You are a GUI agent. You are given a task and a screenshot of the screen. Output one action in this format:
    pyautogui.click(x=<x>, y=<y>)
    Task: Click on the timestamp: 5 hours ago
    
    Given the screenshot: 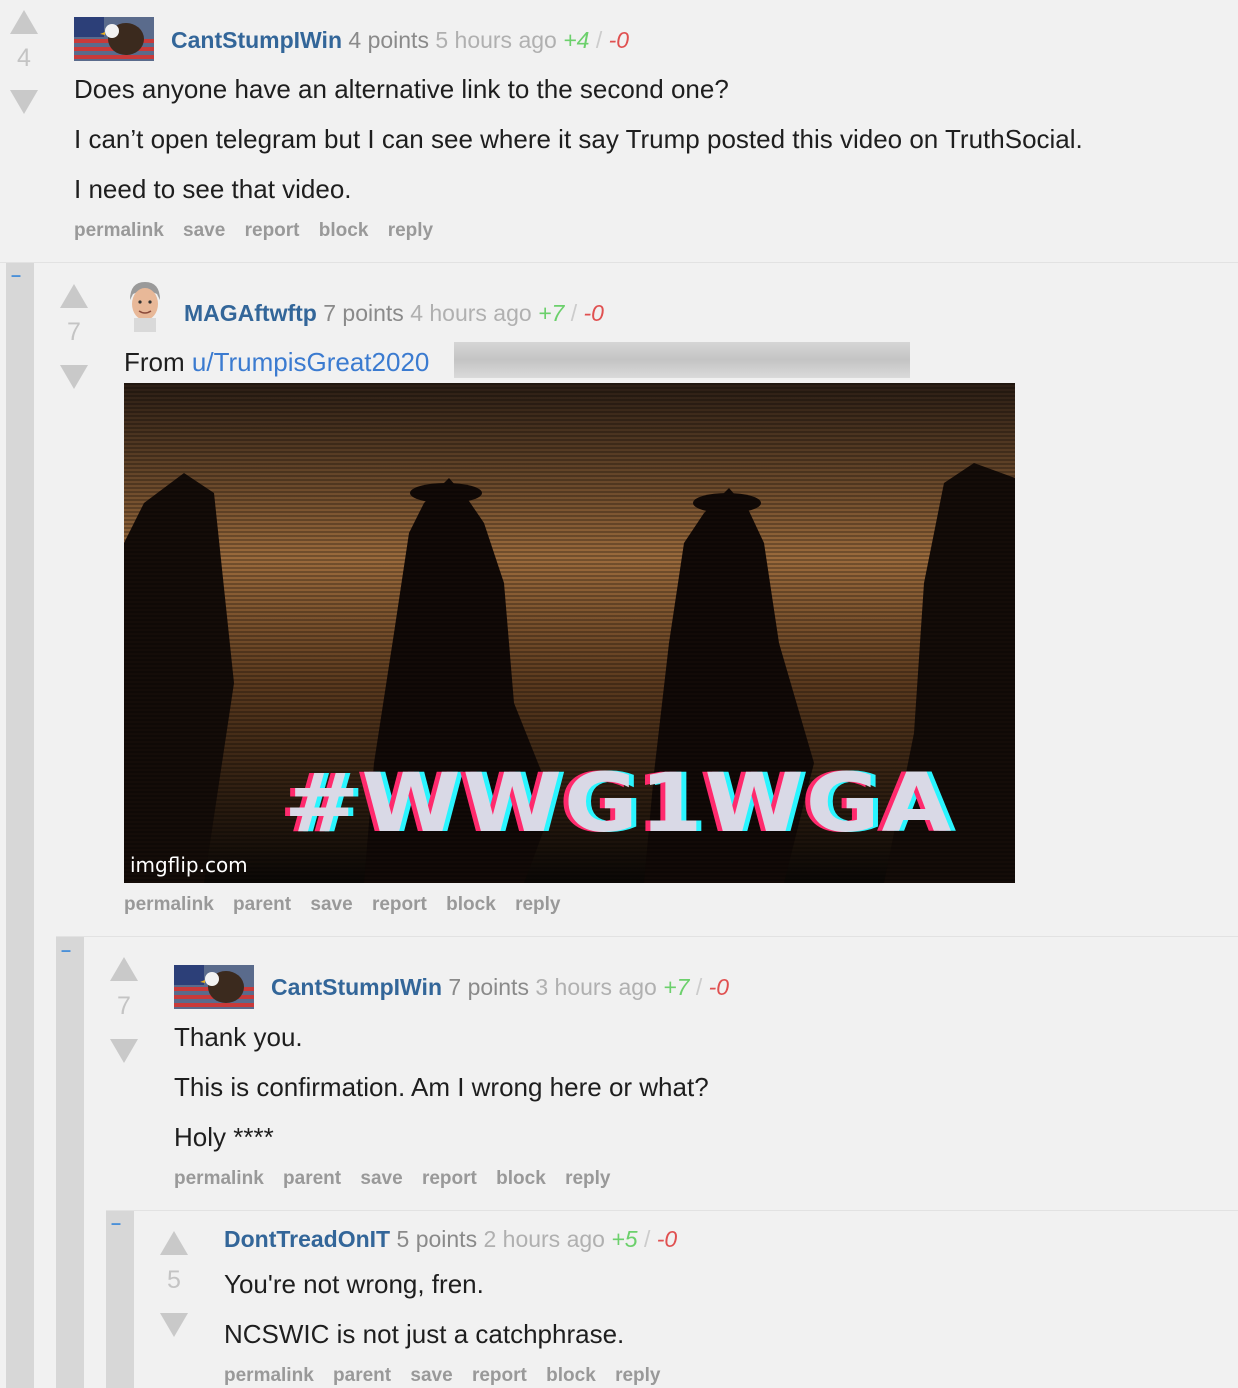 What is the action you would take?
    pyautogui.click(x=496, y=40)
    